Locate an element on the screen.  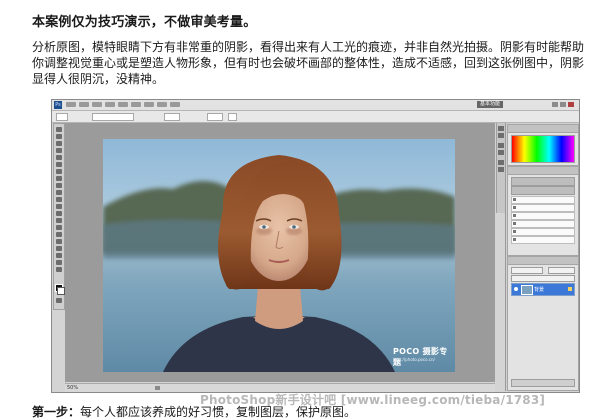
layers-panel: 背景 is located at coordinates (543, 323).